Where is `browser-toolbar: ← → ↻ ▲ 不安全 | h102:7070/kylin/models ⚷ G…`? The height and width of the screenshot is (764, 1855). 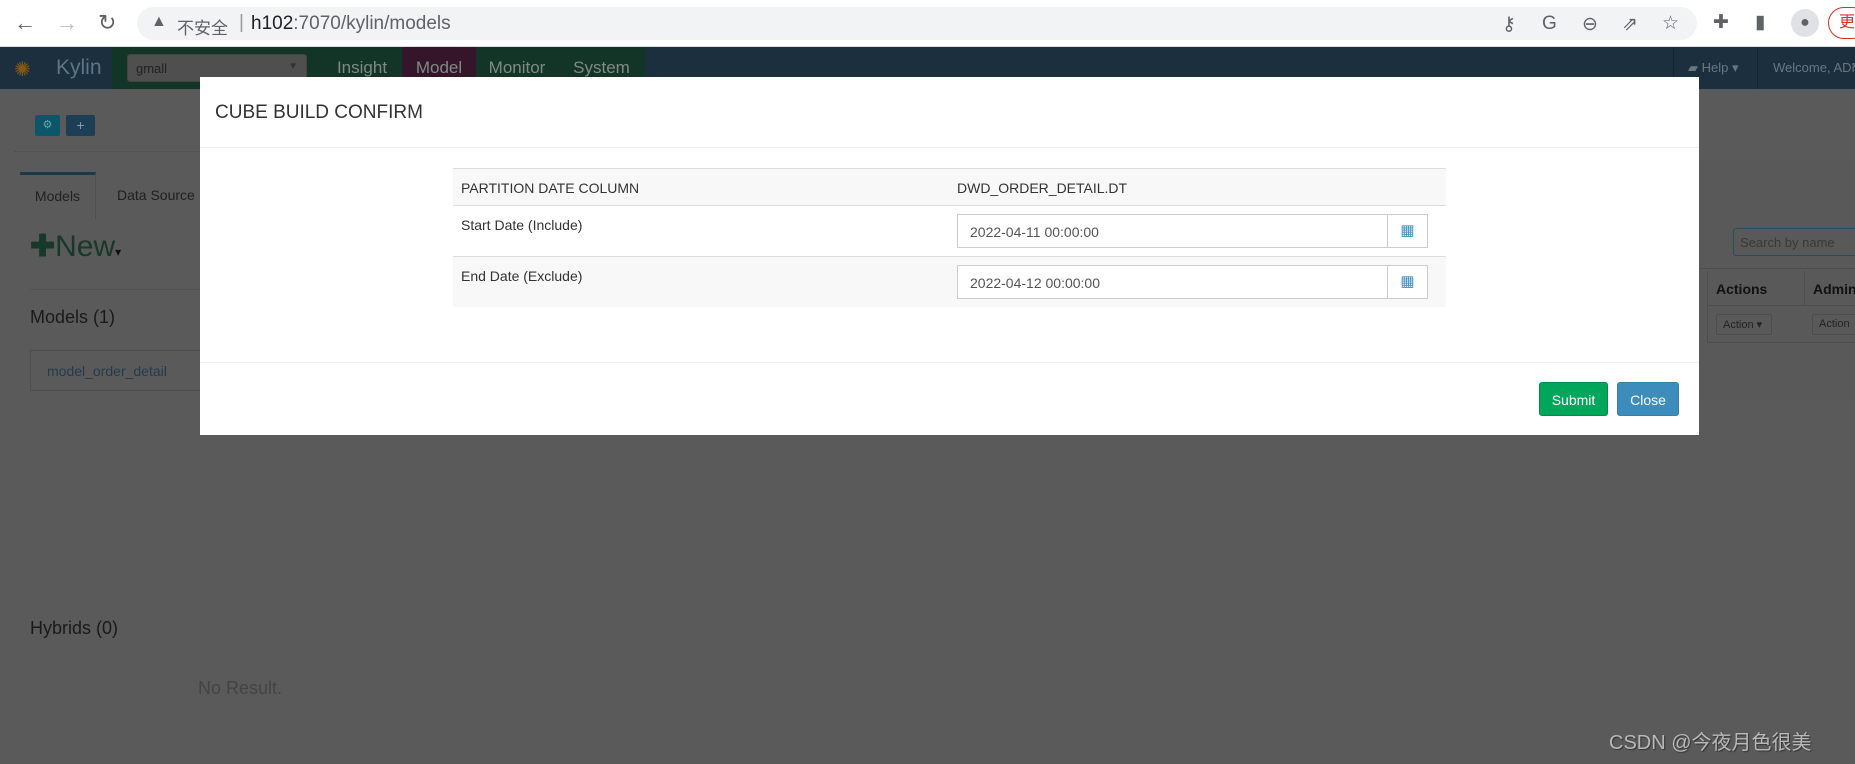
browser-toolbar: ← → ↻ ▲ 不安全 | h102:7070/kylin/models ⚷ G… is located at coordinates (927, 23).